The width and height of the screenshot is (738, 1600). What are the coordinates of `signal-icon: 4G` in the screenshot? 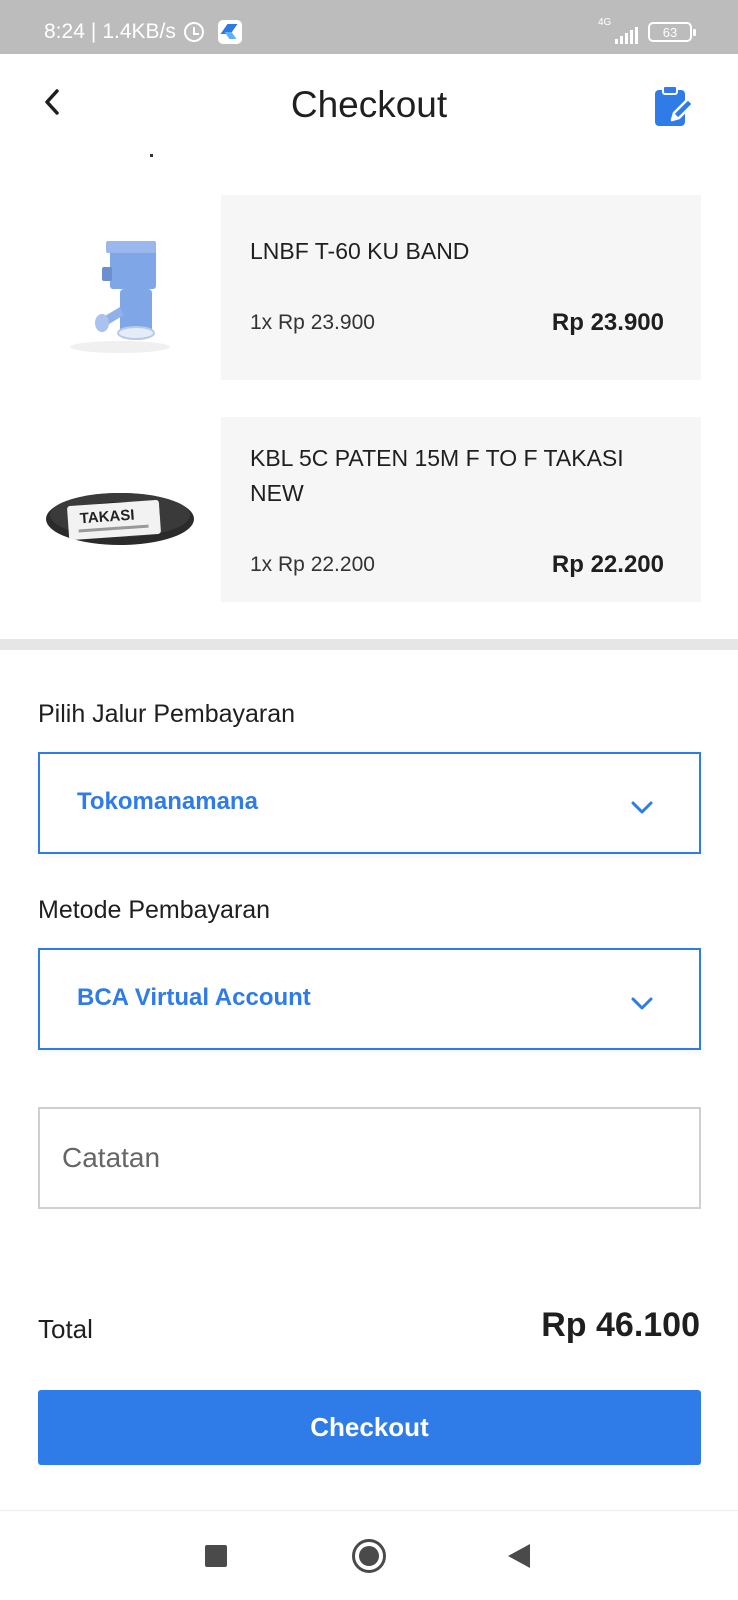 It's located at (618, 30).